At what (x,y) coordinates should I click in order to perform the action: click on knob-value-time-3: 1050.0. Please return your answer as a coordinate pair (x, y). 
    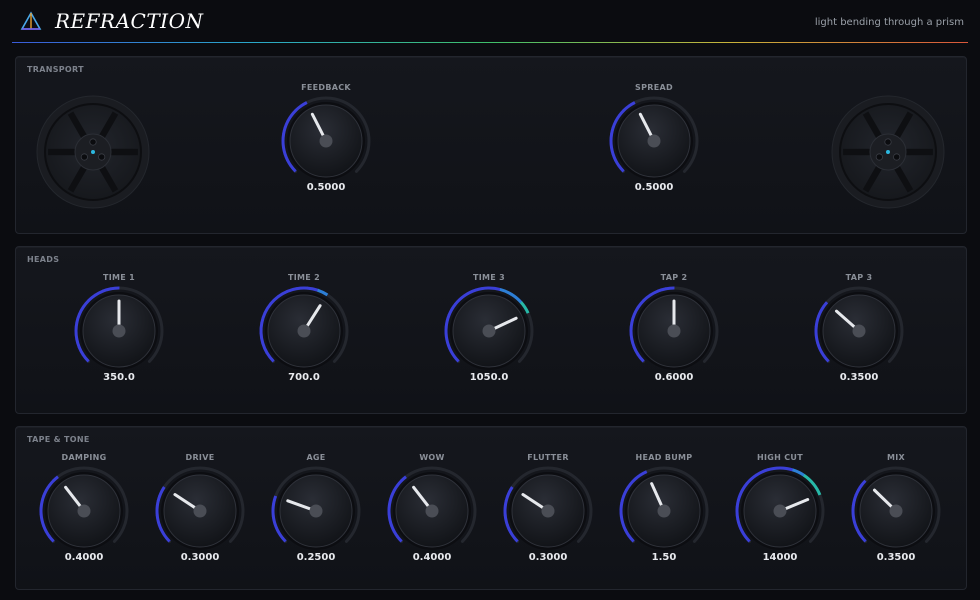
    Looking at the image, I should click on (489, 377).